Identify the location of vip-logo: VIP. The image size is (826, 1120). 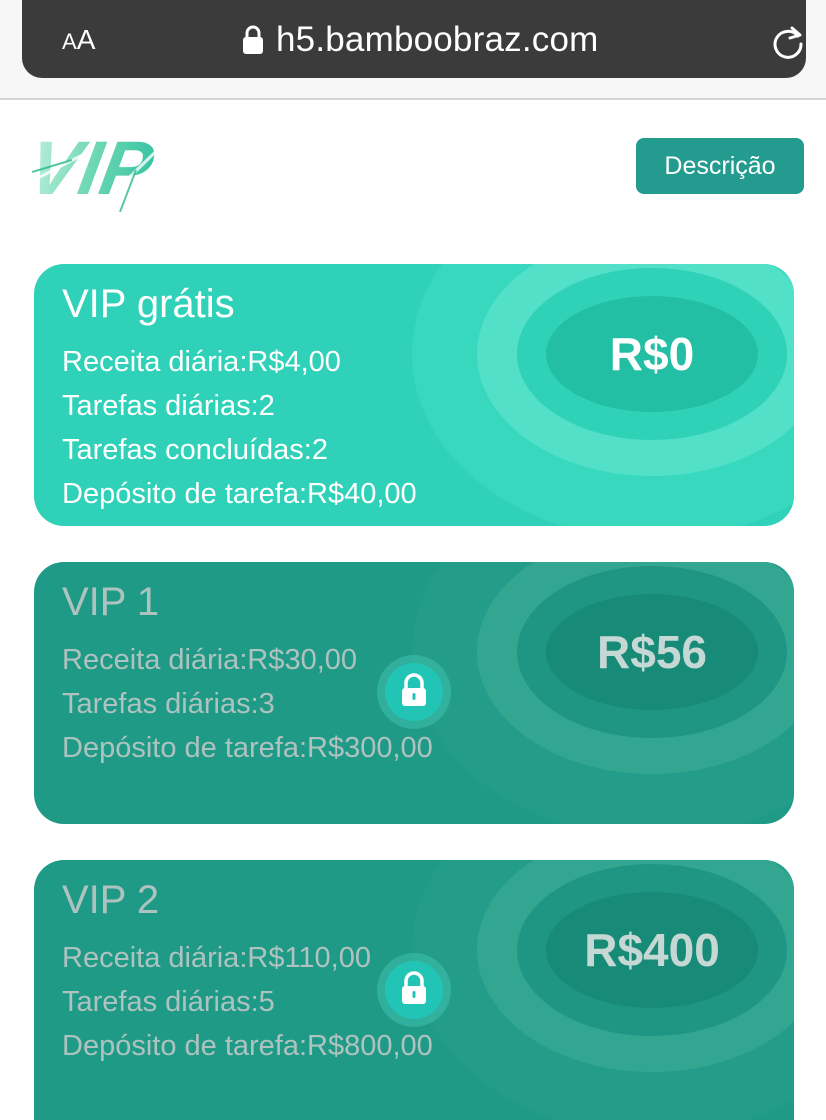
(120, 168).